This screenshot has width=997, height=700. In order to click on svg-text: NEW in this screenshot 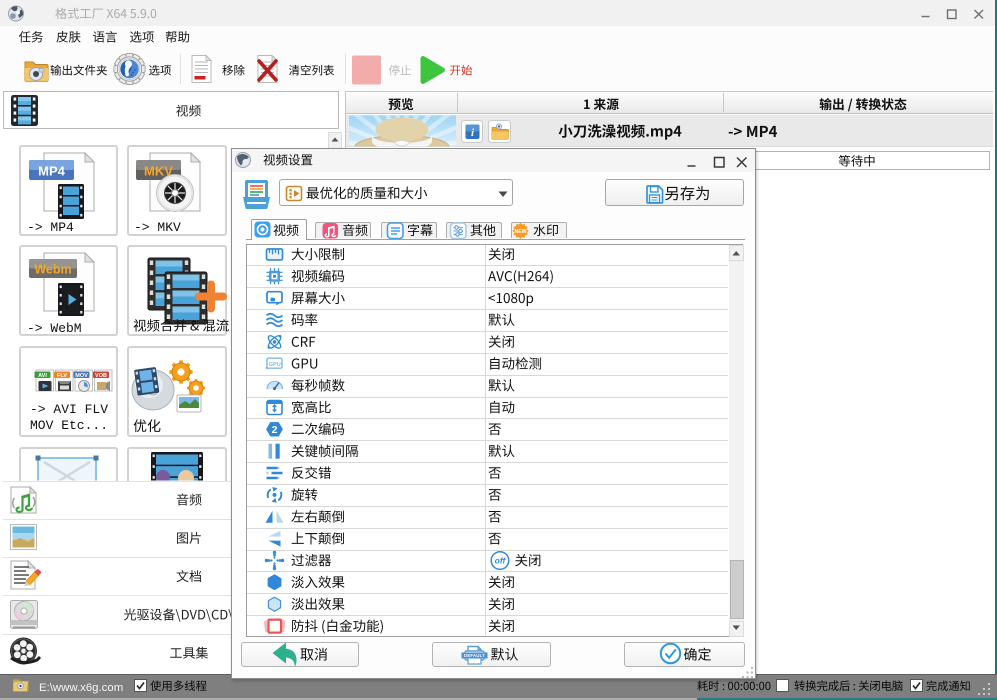, I will do `click(520, 232)`.